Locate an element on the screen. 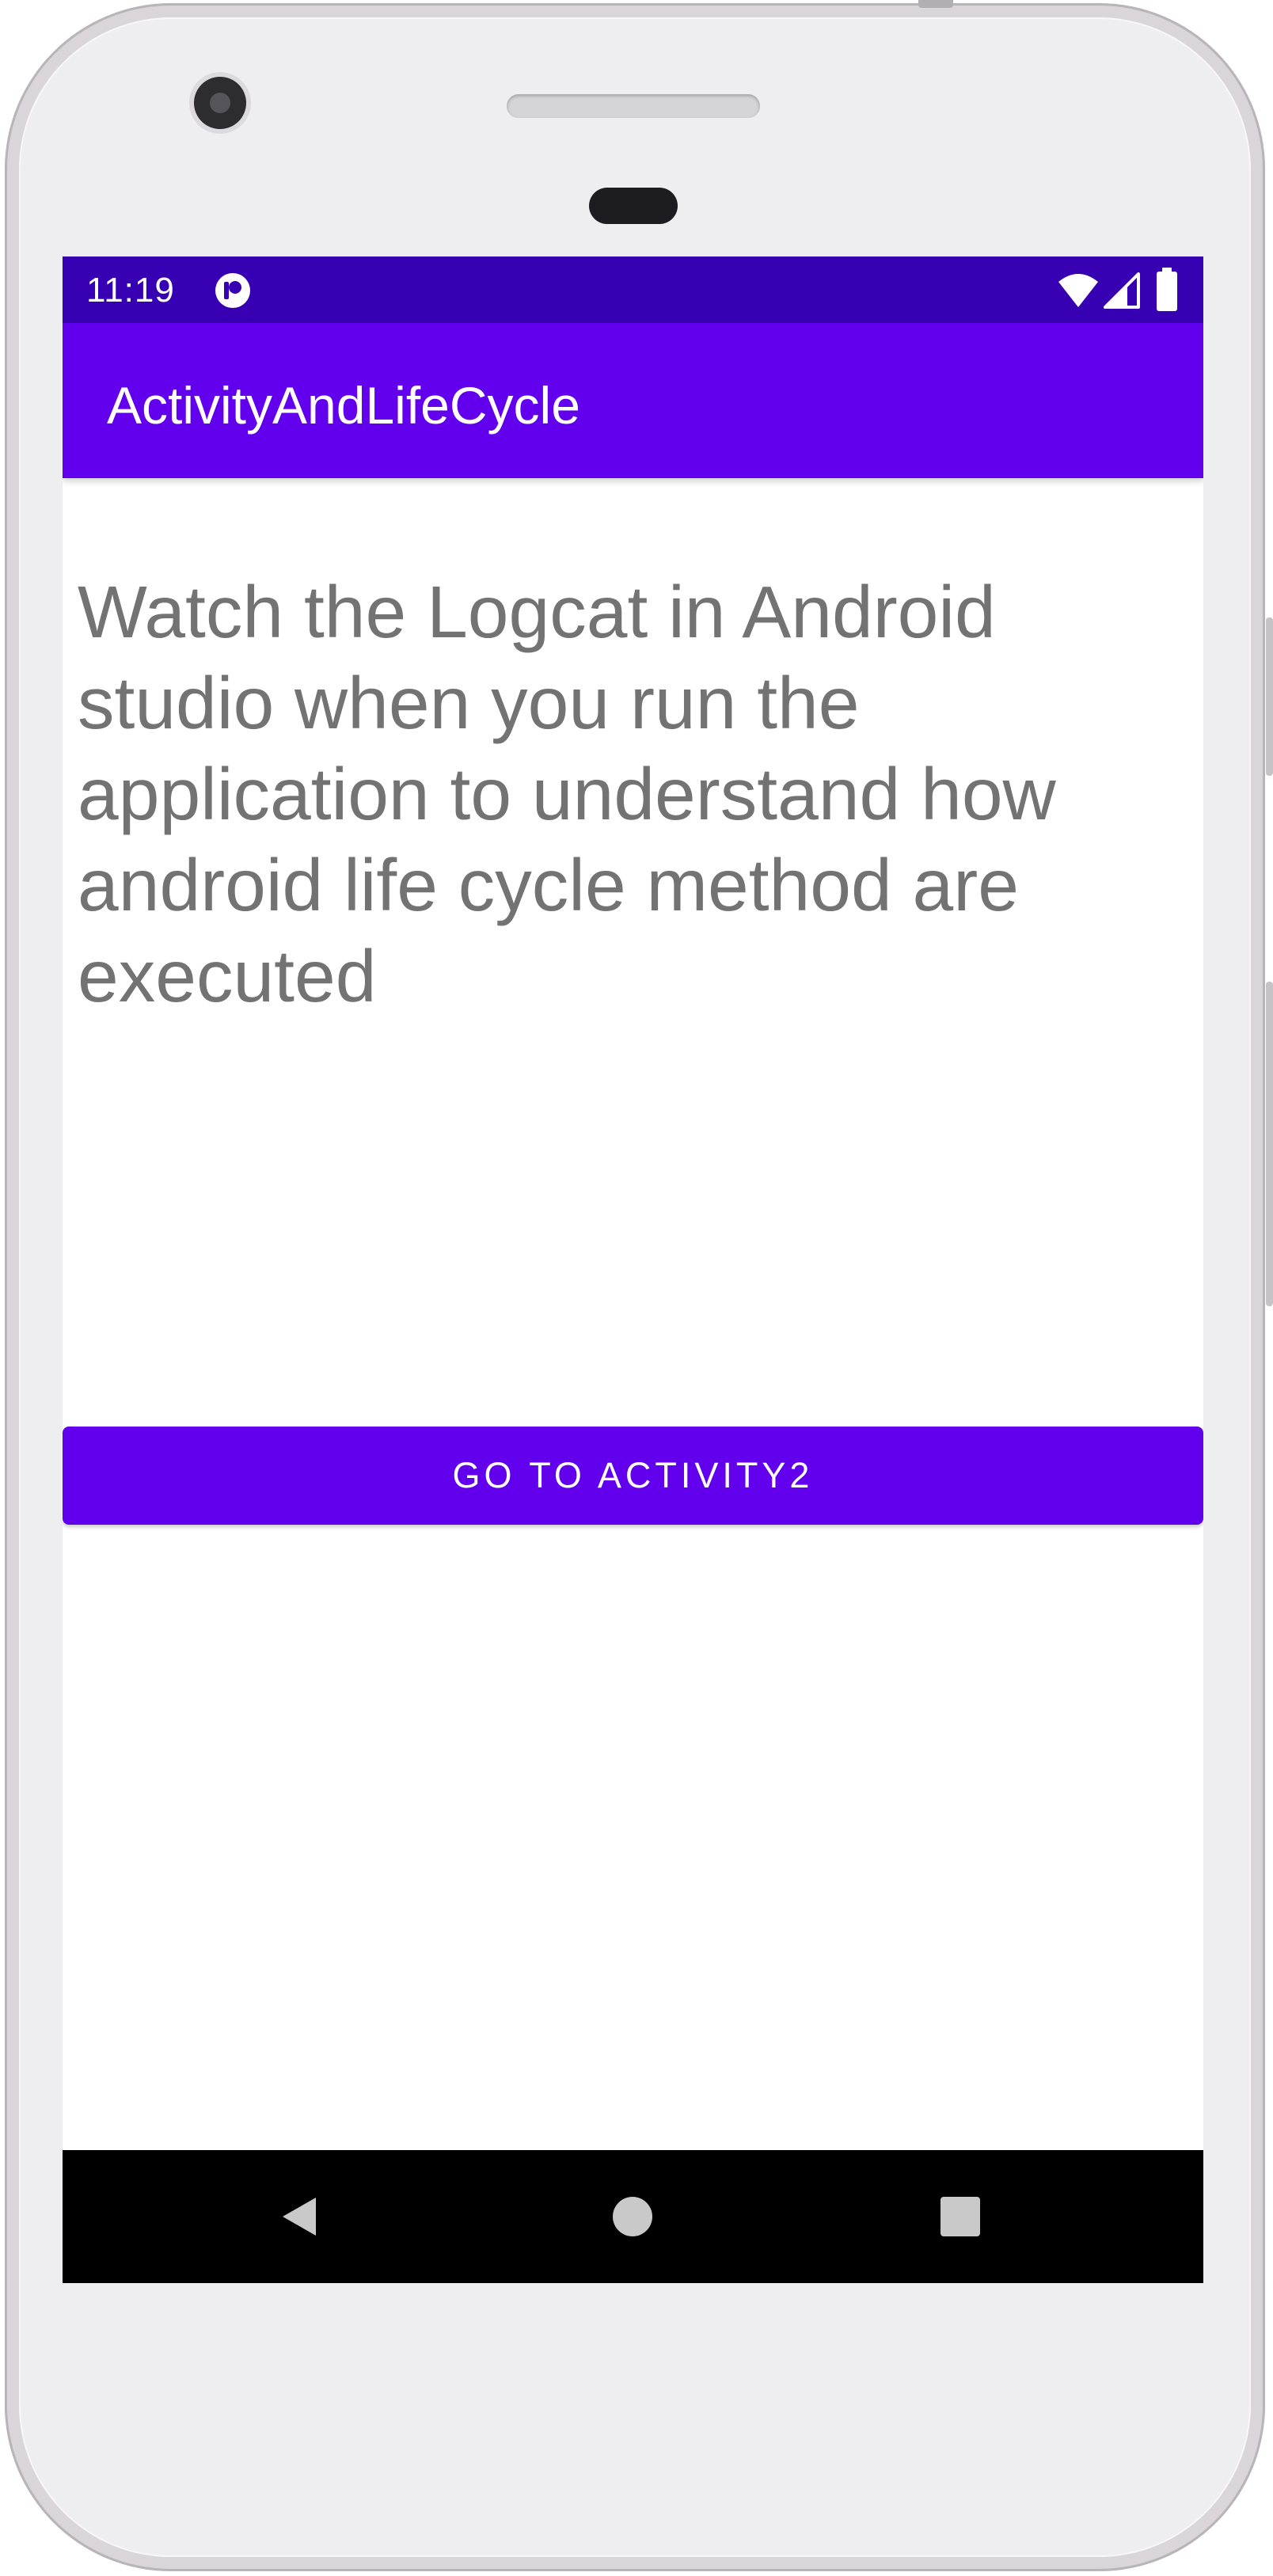  app-bar: ActivityAndLifeCycle is located at coordinates (633, 400).